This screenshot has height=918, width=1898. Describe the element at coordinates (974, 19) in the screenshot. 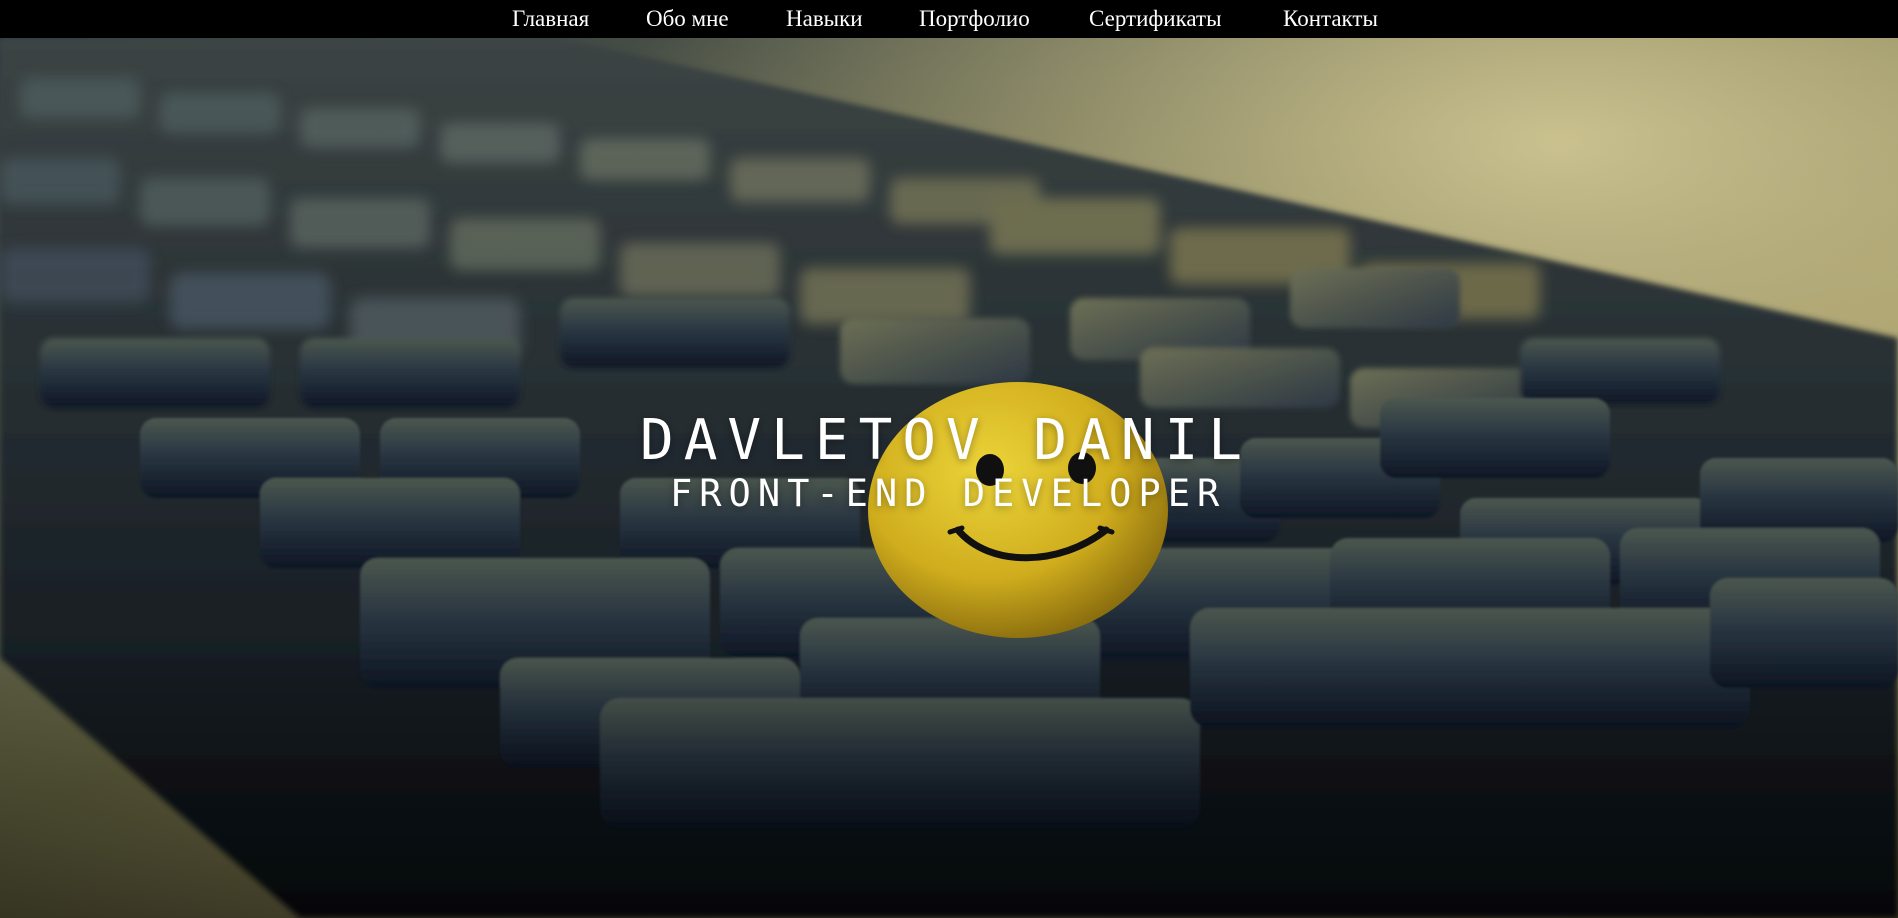

I see `nav-link-portfolio: Портфолио` at that location.